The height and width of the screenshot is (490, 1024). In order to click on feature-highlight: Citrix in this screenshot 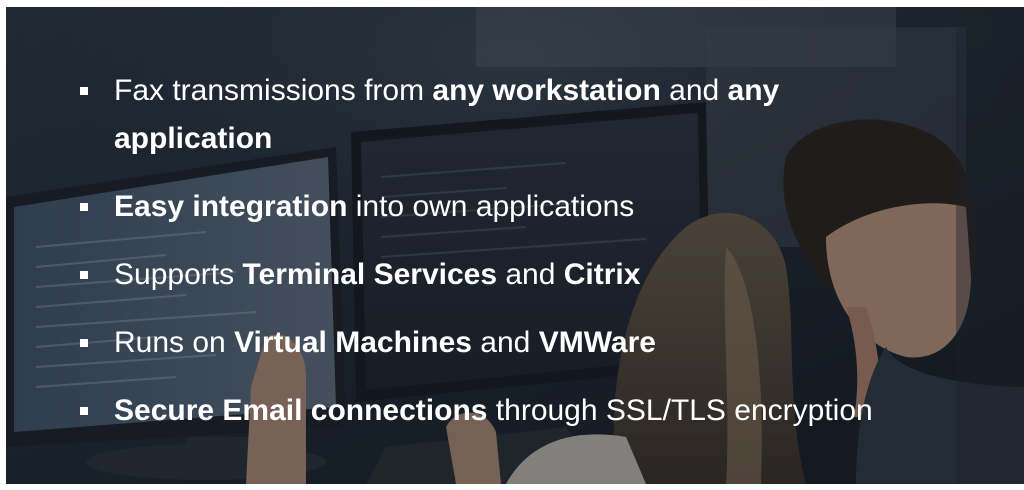, I will do `click(602, 274)`.